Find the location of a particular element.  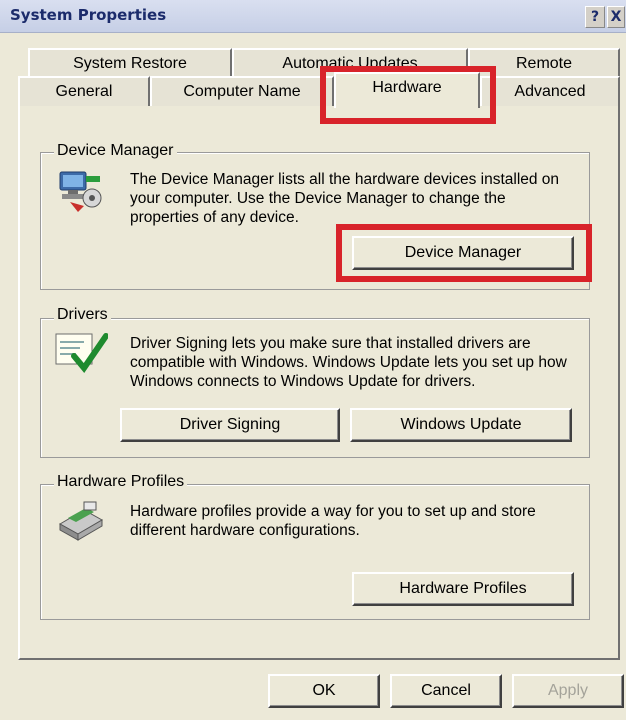

hardware-profiles-button: Hardware Profiles is located at coordinates (463, 589).